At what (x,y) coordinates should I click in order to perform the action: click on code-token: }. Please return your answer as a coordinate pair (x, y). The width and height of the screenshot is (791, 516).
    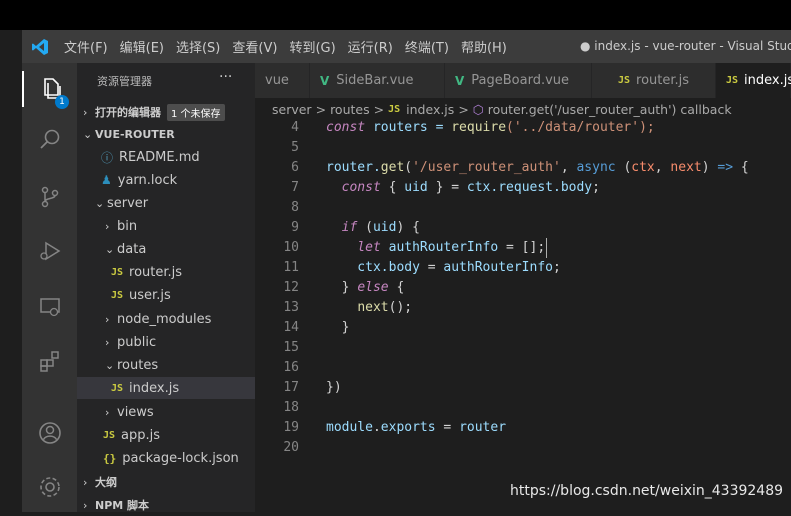
    Looking at the image, I should click on (338, 327).